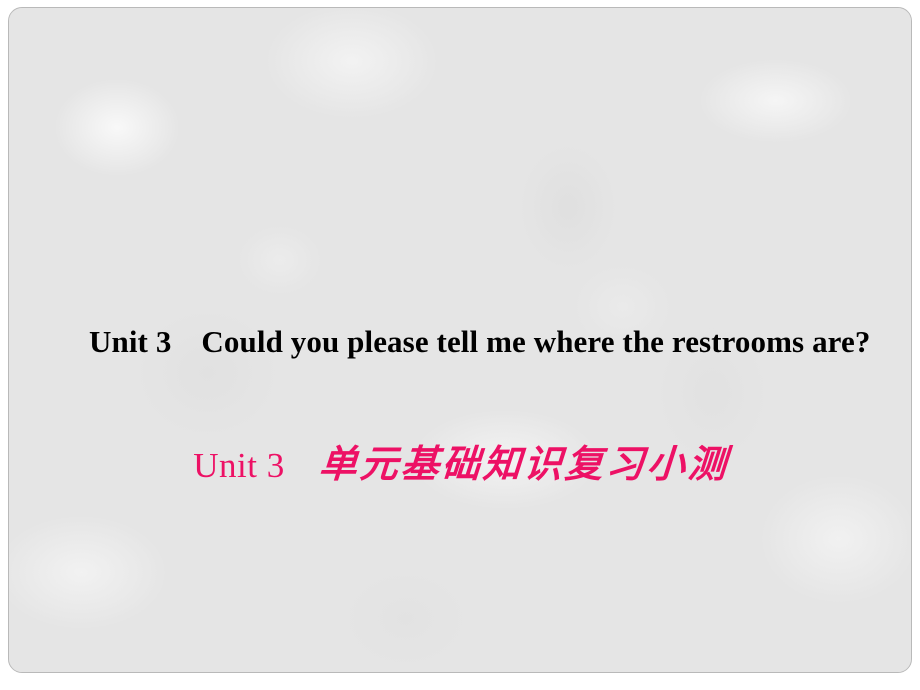 This screenshot has height=690, width=920. Describe the element at coordinates (130, 341) in the screenshot. I see `title-unit-label: Unit 3` at that location.